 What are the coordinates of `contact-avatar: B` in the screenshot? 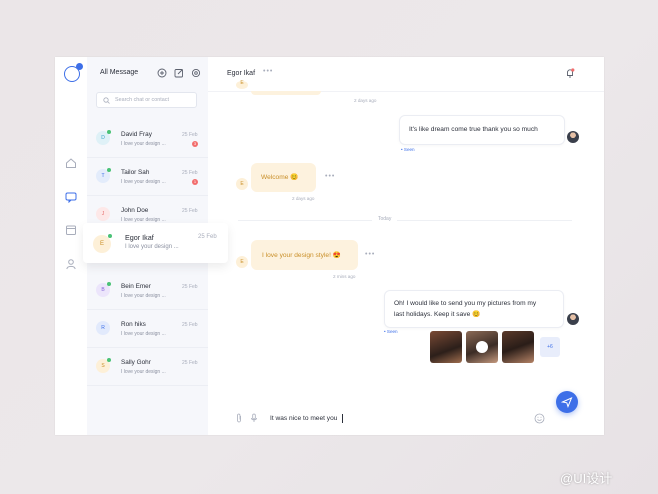 It's located at (103, 289).